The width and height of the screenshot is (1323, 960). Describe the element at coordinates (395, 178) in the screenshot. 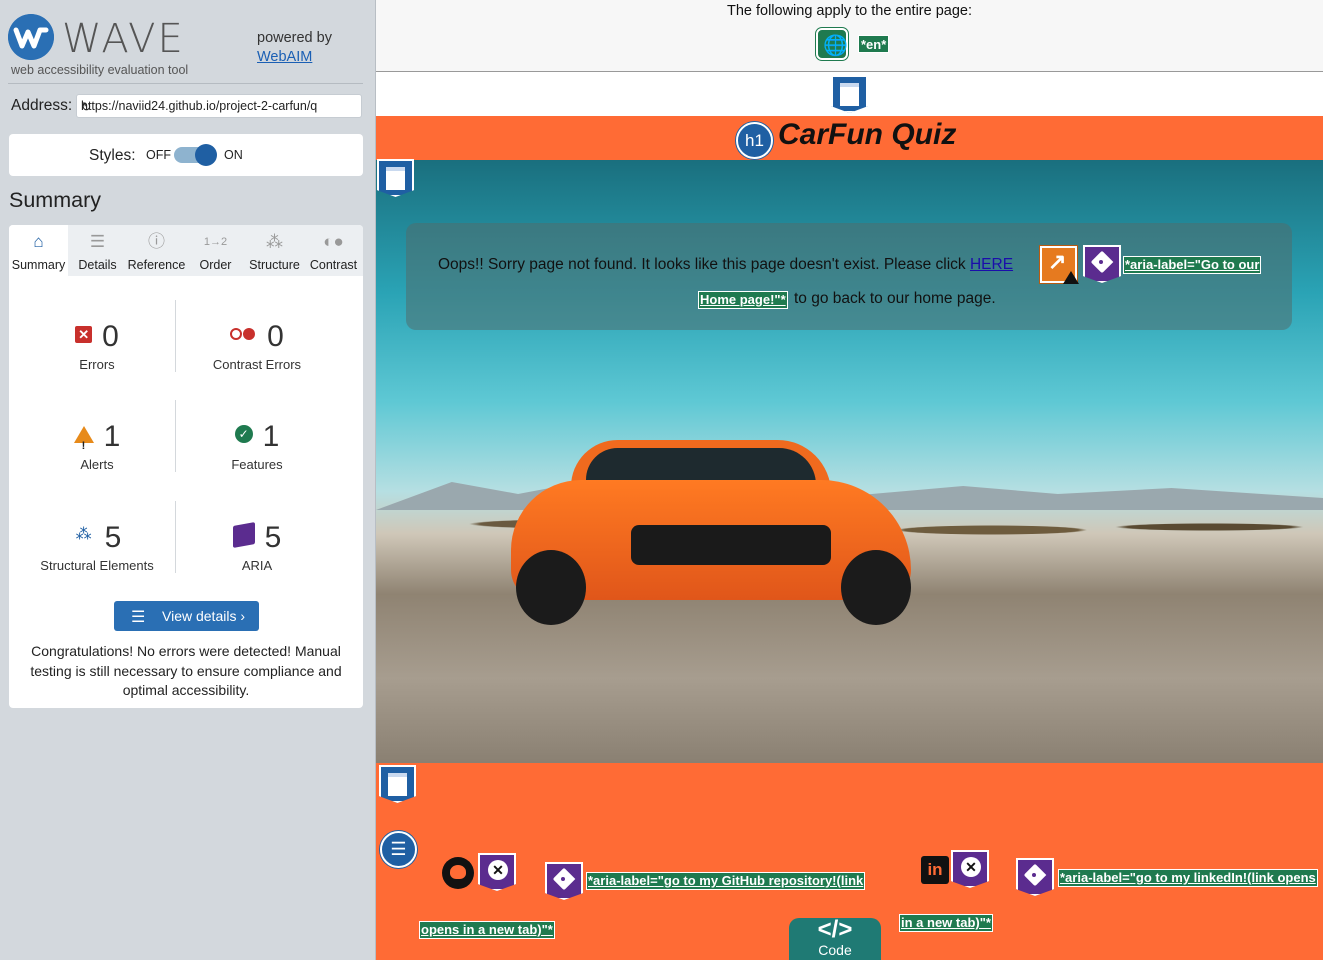

I see `main-structure-icon` at that location.